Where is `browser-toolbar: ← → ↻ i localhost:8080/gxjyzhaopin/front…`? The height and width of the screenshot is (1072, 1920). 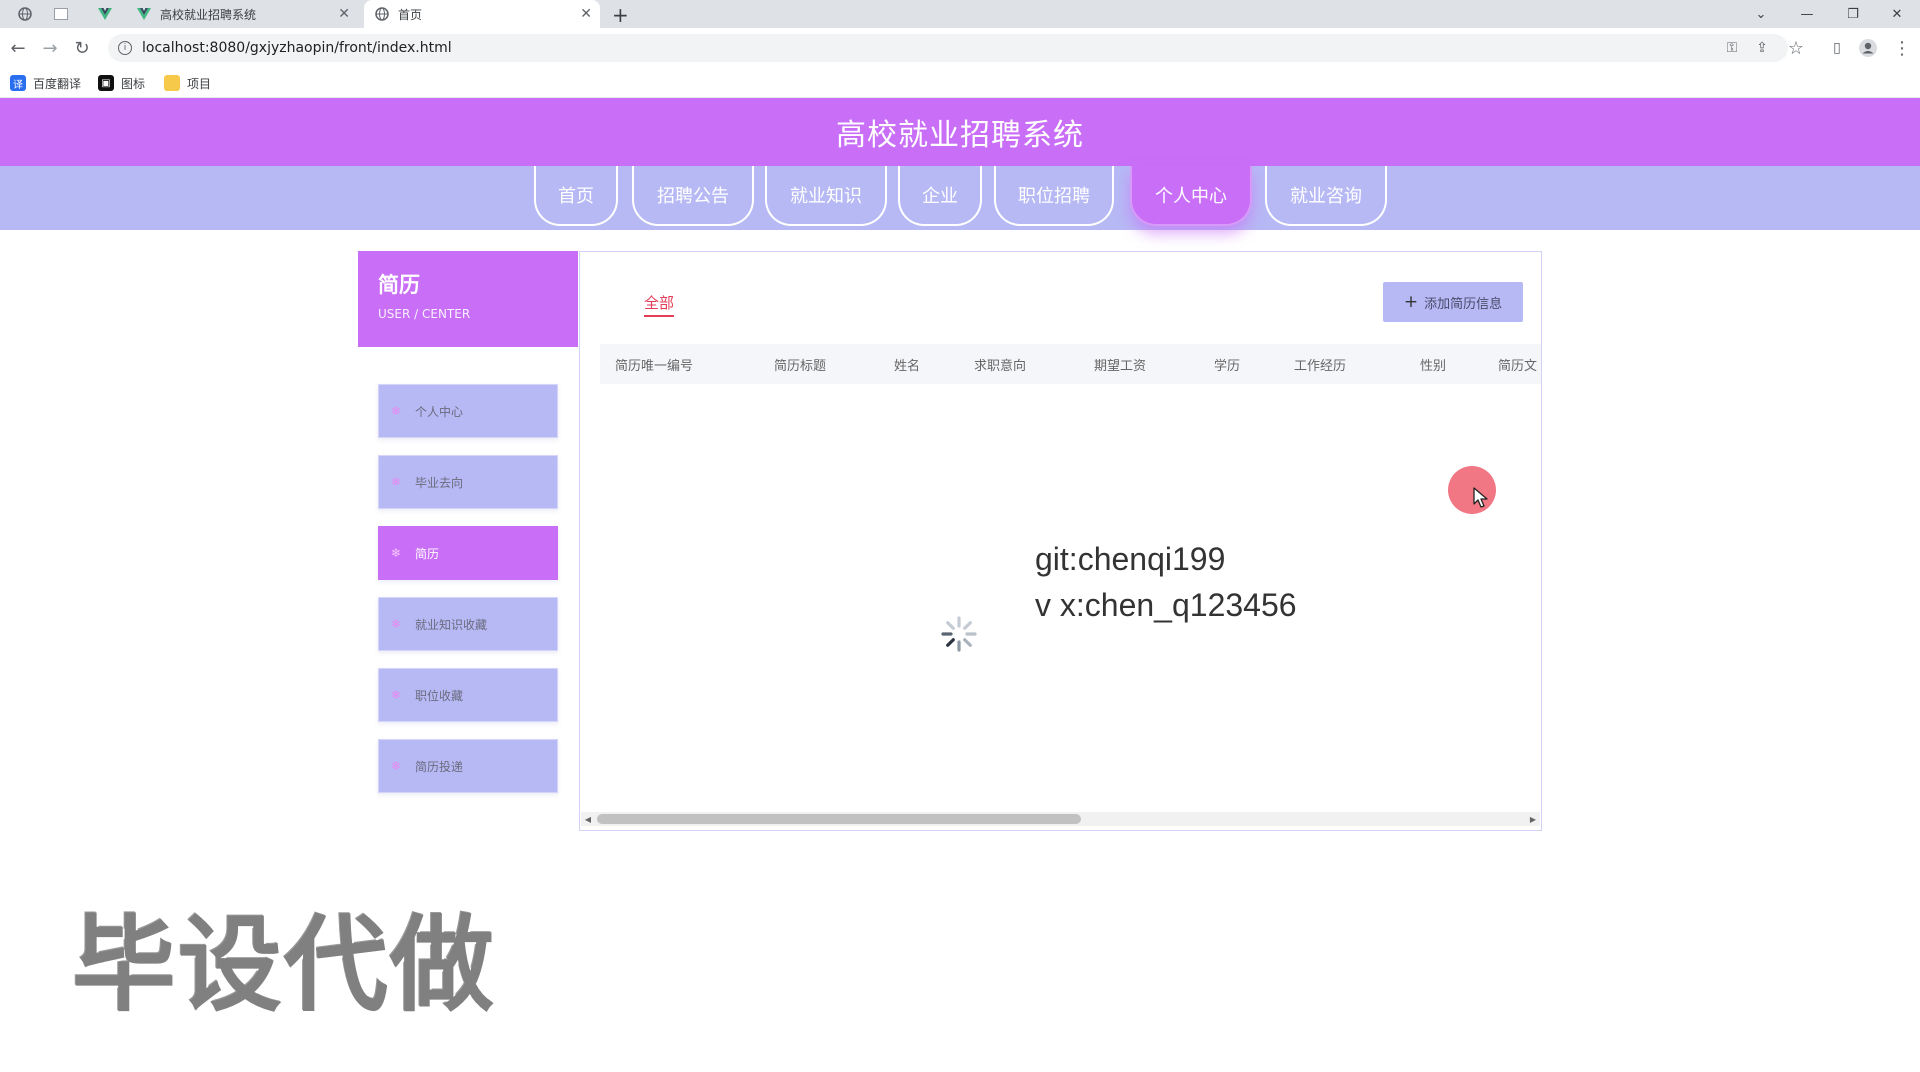
browser-toolbar: ← → ↻ i localhost:8080/gxjyzhaopin/front… is located at coordinates (960, 48).